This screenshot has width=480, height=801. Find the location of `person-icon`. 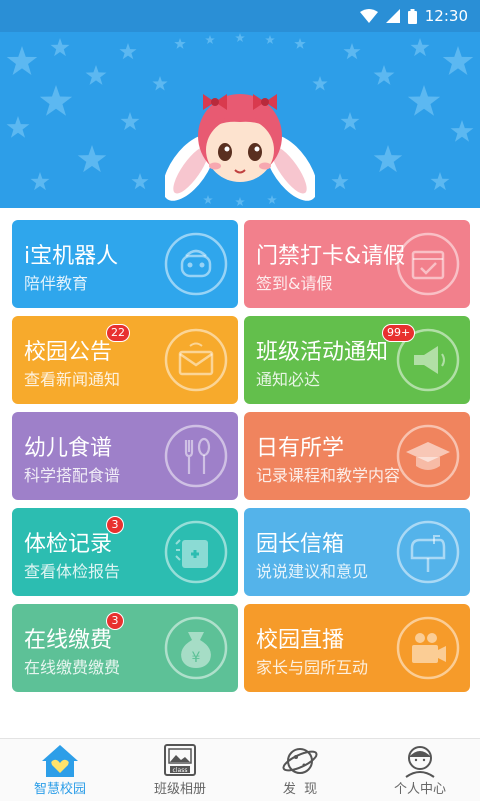

person-icon is located at coordinates (420, 762).